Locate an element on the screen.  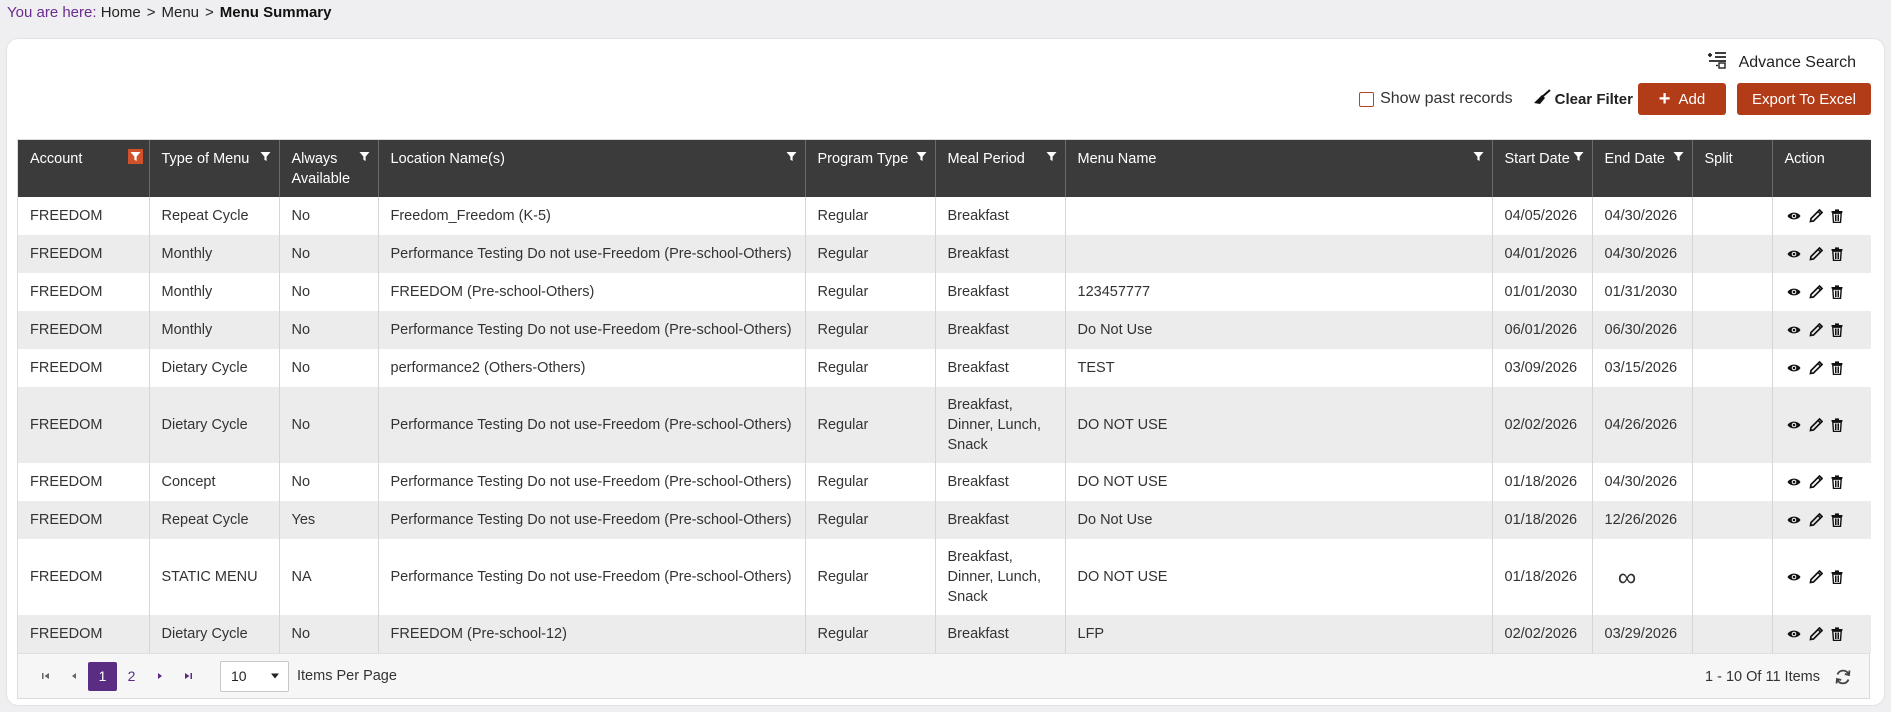
pager: 1 2 10 Items Per Page 1 - 10 Of 11 Items is located at coordinates (943, 675).